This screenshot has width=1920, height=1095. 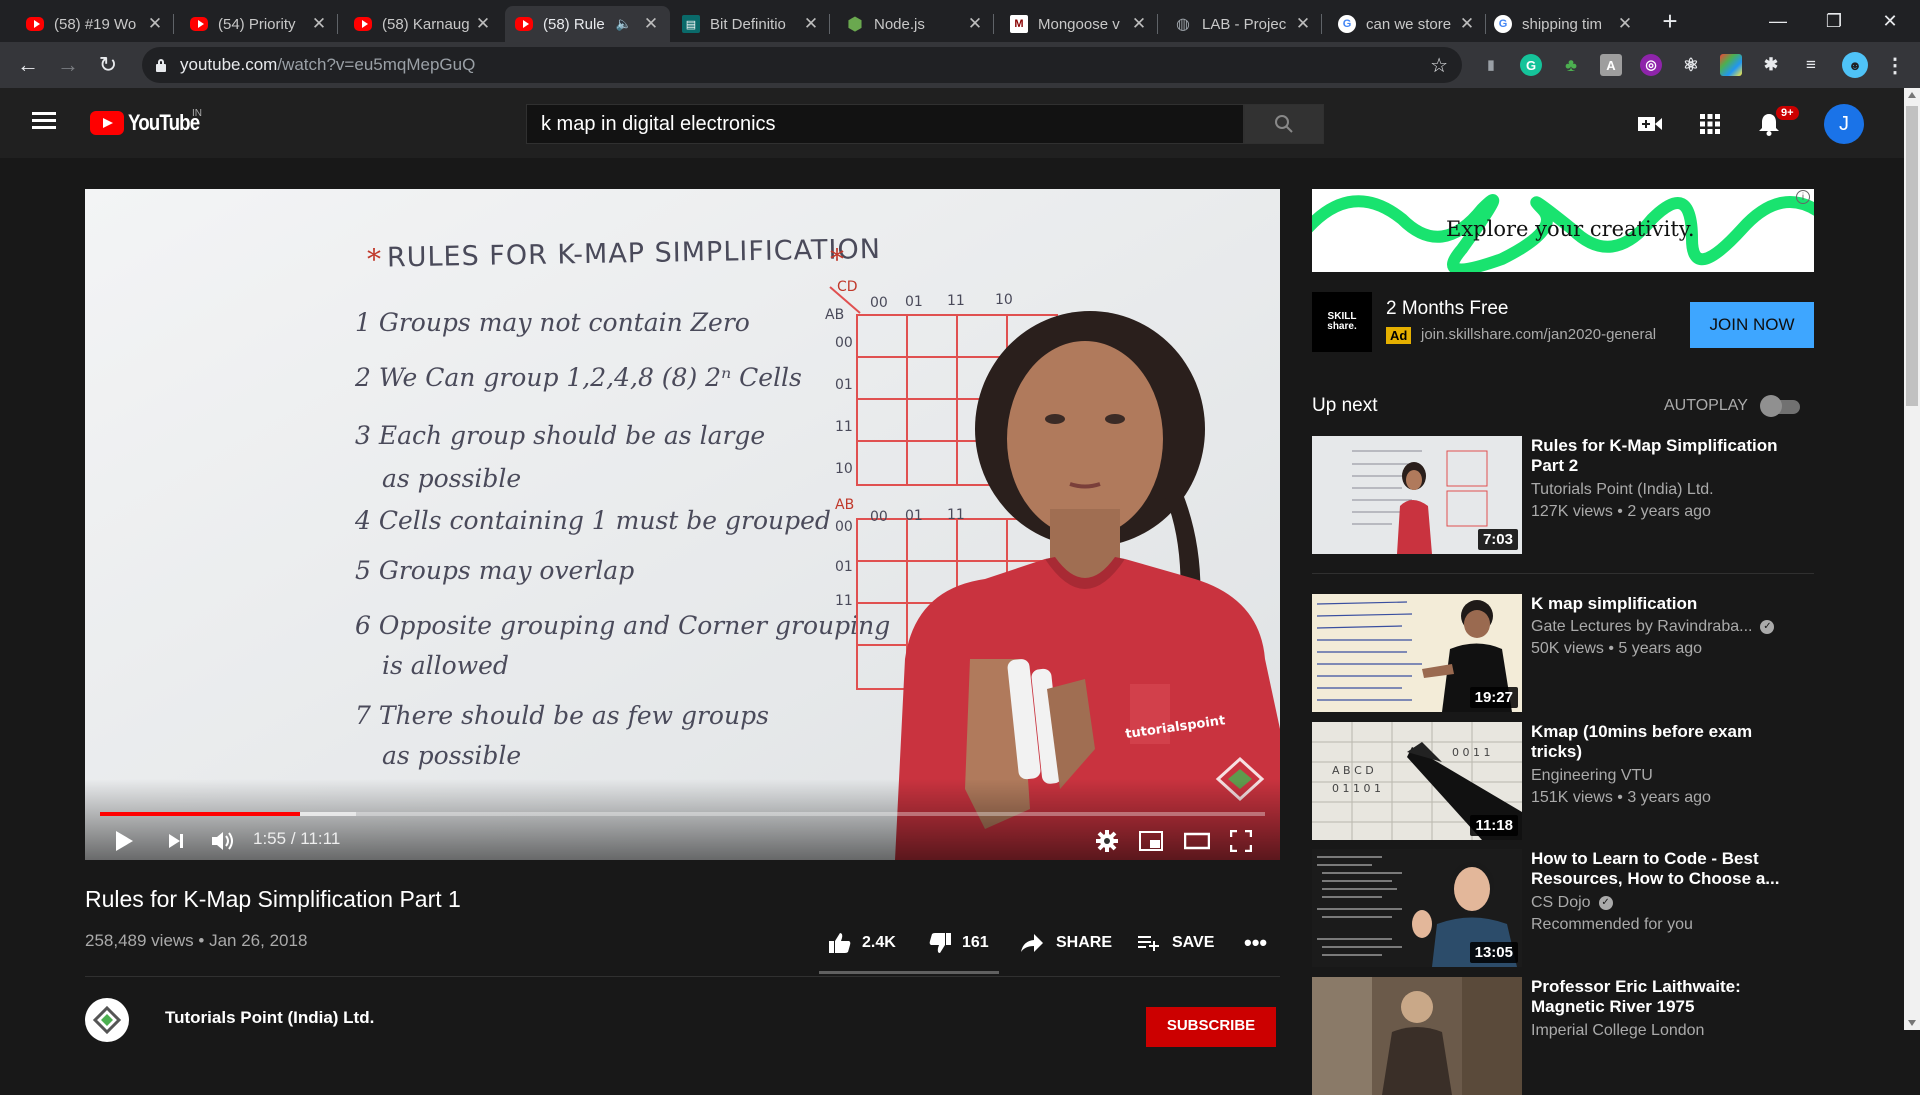 I want to click on share-button: SHARE, so click(x=1066, y=943).